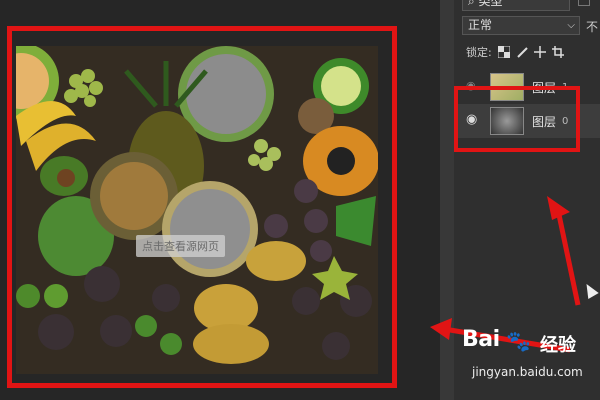 This screenshot has width=600, height=400. I want to click on lock-row: 锁定:, so click(515, 52).